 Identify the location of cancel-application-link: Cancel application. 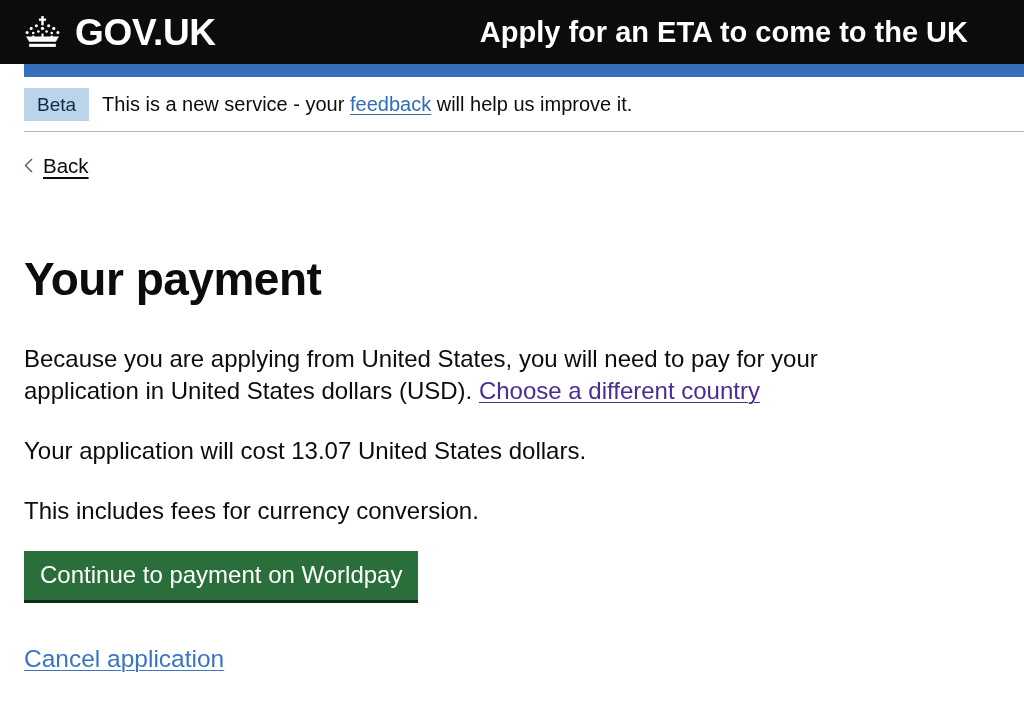
(124, 658).